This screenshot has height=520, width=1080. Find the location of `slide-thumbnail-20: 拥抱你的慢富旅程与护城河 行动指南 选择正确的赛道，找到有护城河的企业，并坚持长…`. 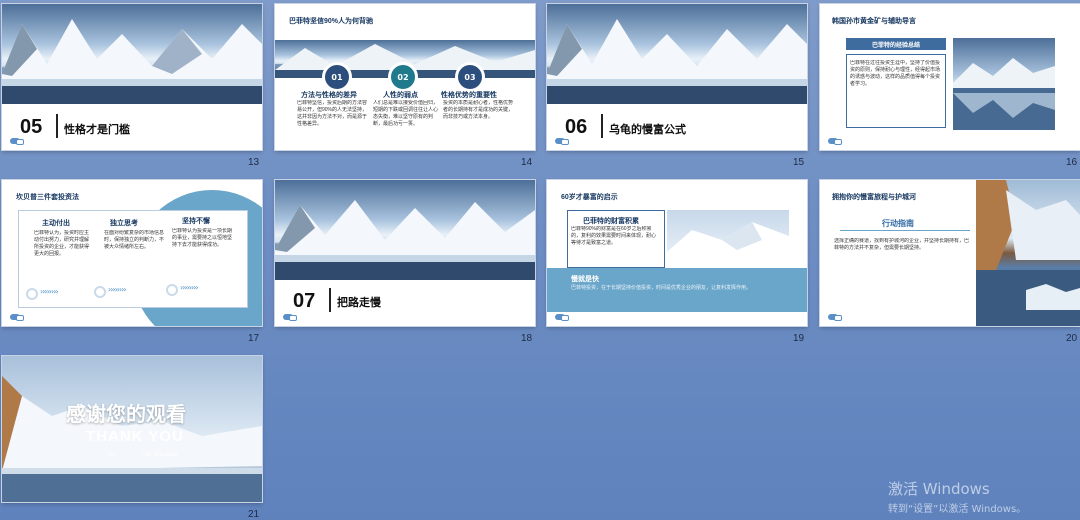

slide-thumbnail-20: 拥抱你的慢富旅程与护城河 行动指南 选择正确的赛道，找到有护城河的企业，并坚持长… is located at coordinates (950, 253).